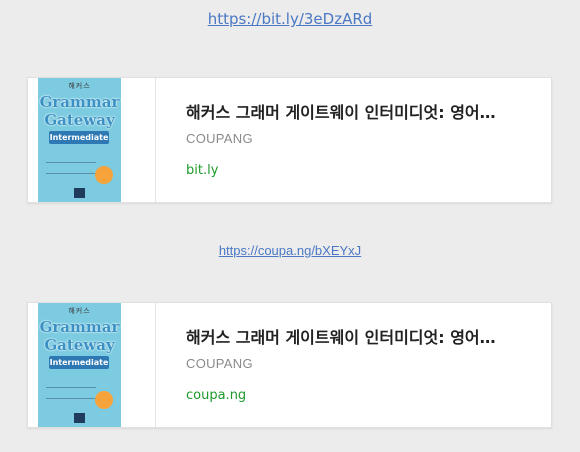  I want to click on bitly-link: https://bit.ly/3eDzARd, so click(290, 19).